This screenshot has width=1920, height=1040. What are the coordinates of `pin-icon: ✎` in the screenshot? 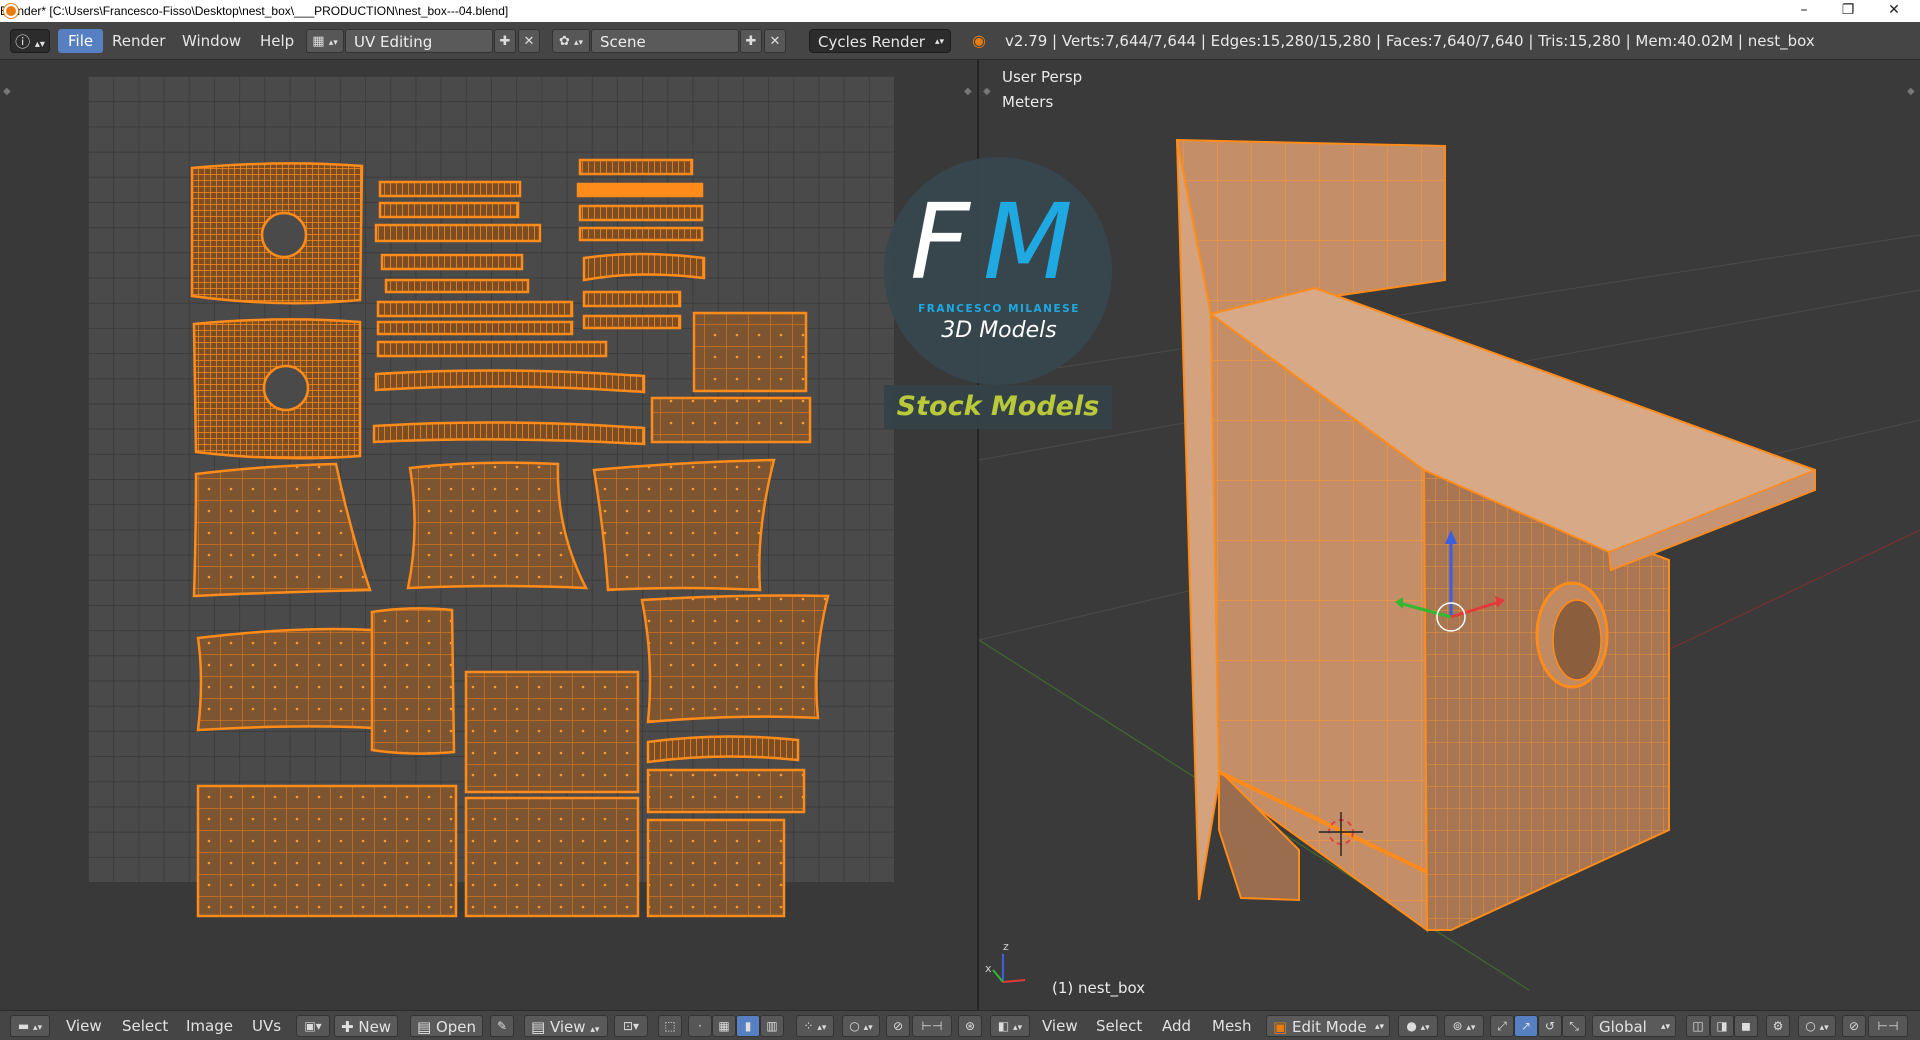 It's located at (502, 1026).